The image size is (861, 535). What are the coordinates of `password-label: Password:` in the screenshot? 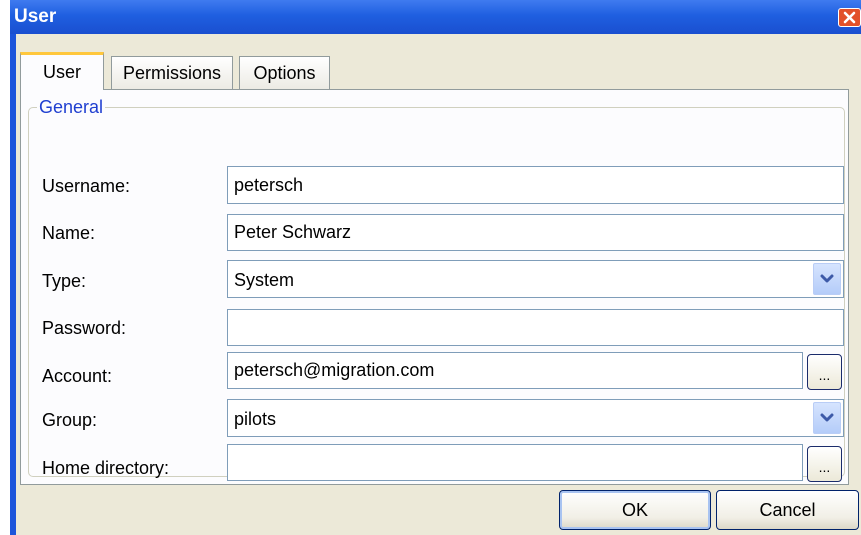 It's located at (84, 328).